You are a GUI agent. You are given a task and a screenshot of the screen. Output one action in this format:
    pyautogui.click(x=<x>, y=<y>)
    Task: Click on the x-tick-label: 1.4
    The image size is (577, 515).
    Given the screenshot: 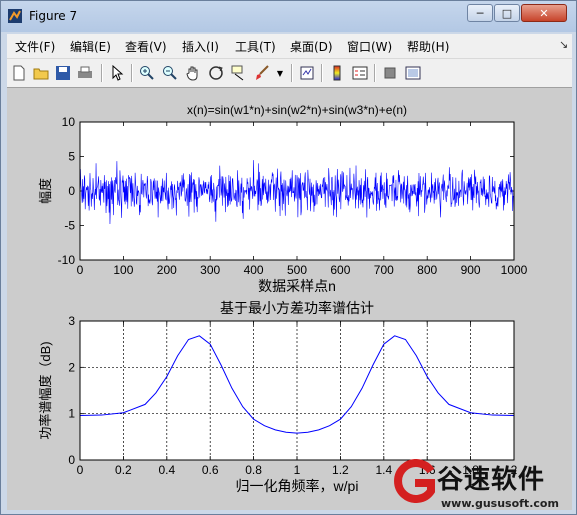 What is the action you would take?
    pyautogui.click(x=383, y=470)
    